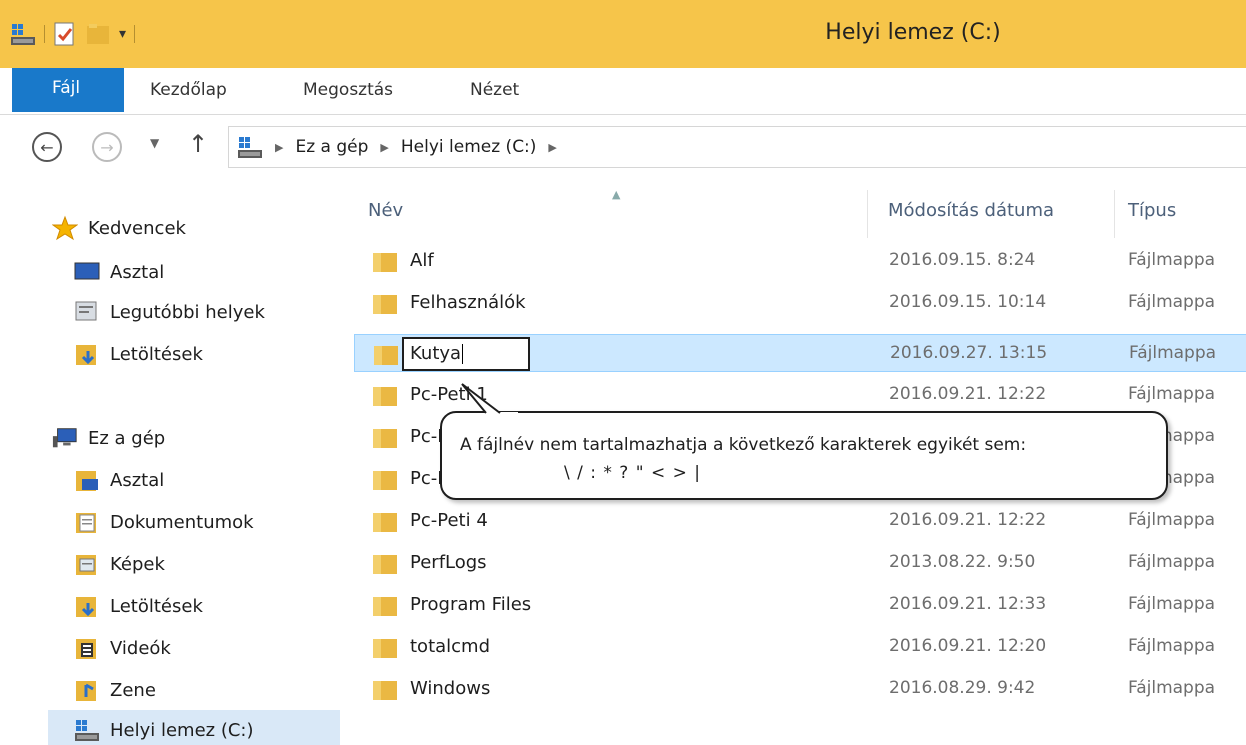  Describe the element at coordinates (623, 91) in the screenshot. I see `ribbon: Fájl Kezdőlap Megosztás Nézet` at that location.